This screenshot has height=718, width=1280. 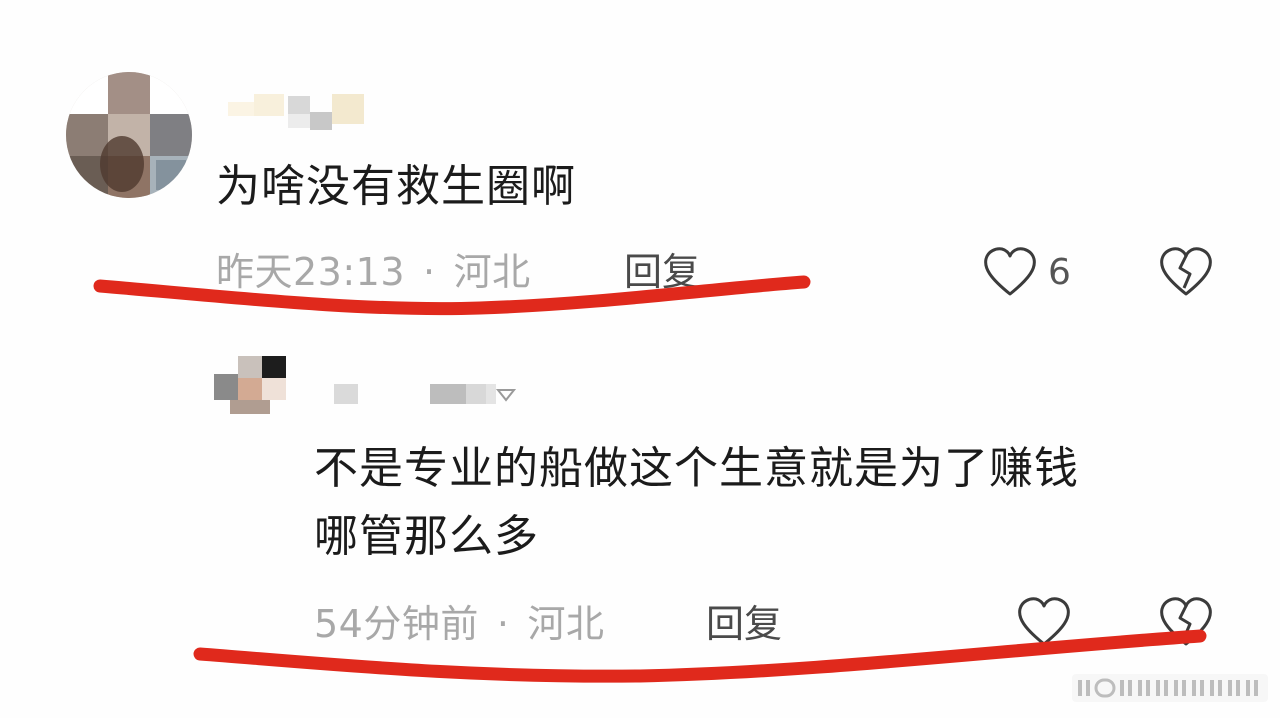 I want to click on comment-time: 昨天23:13, so click(x=311, y=272).